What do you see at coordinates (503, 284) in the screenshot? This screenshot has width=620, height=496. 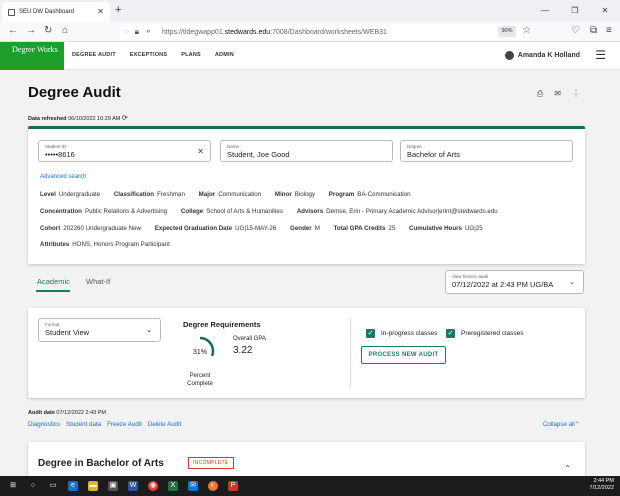 I see `historic-audit-value: 07/12/2022 at 2:43 PM UG/BA` at bounding box center [503, 284].